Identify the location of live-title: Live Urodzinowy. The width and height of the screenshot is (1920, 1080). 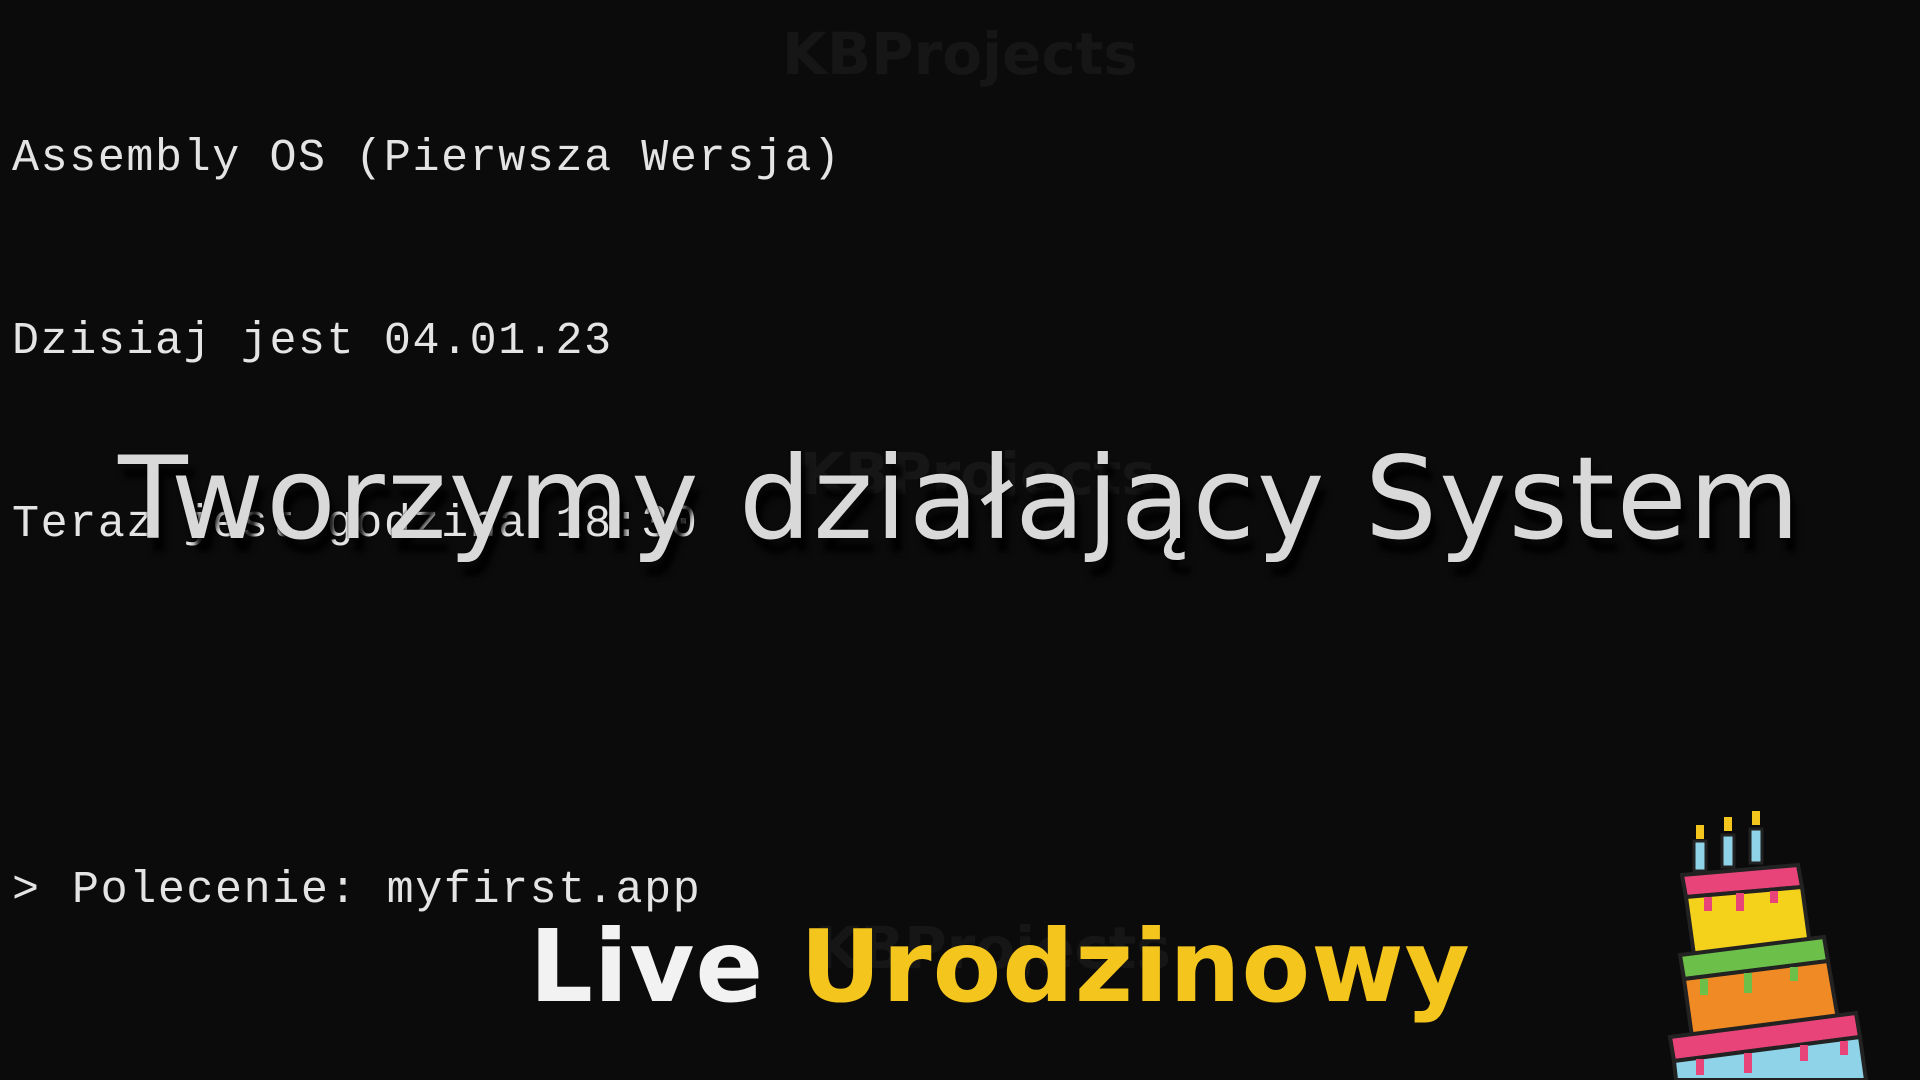
(960, 966).